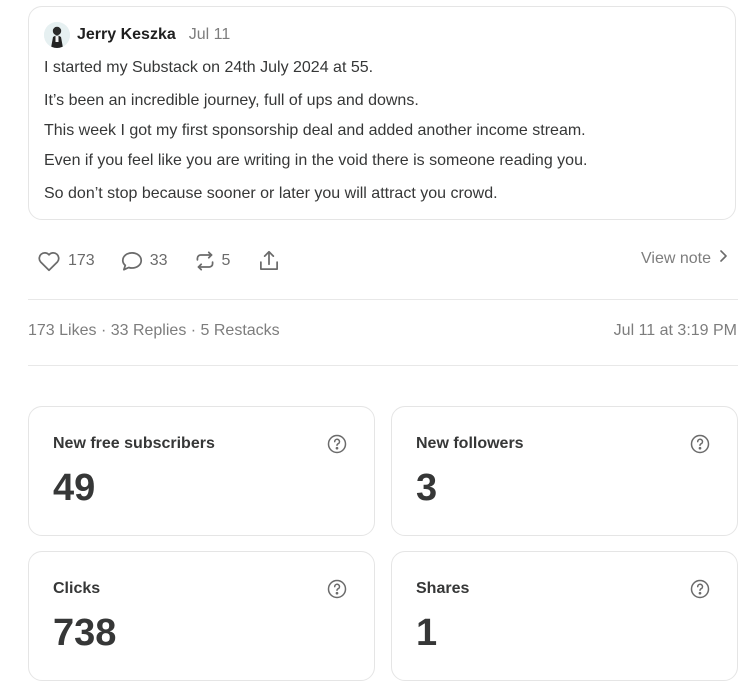 The image size is (740, 681). I want to click on metric-label: Shares, so click(443, 588).